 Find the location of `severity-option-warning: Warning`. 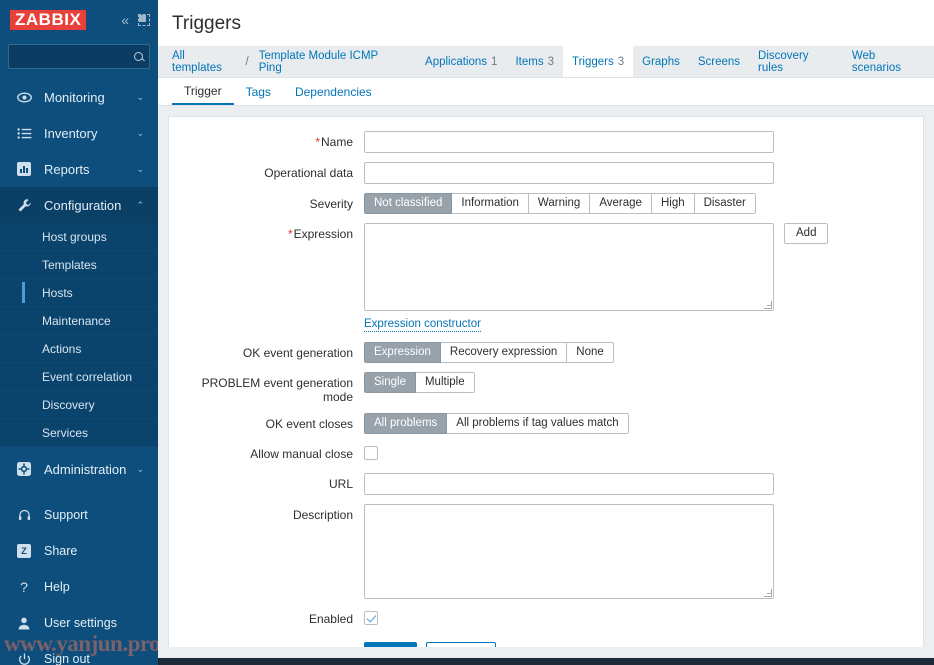

severity-option-warning: Warning is located at coordinates (559, 203).